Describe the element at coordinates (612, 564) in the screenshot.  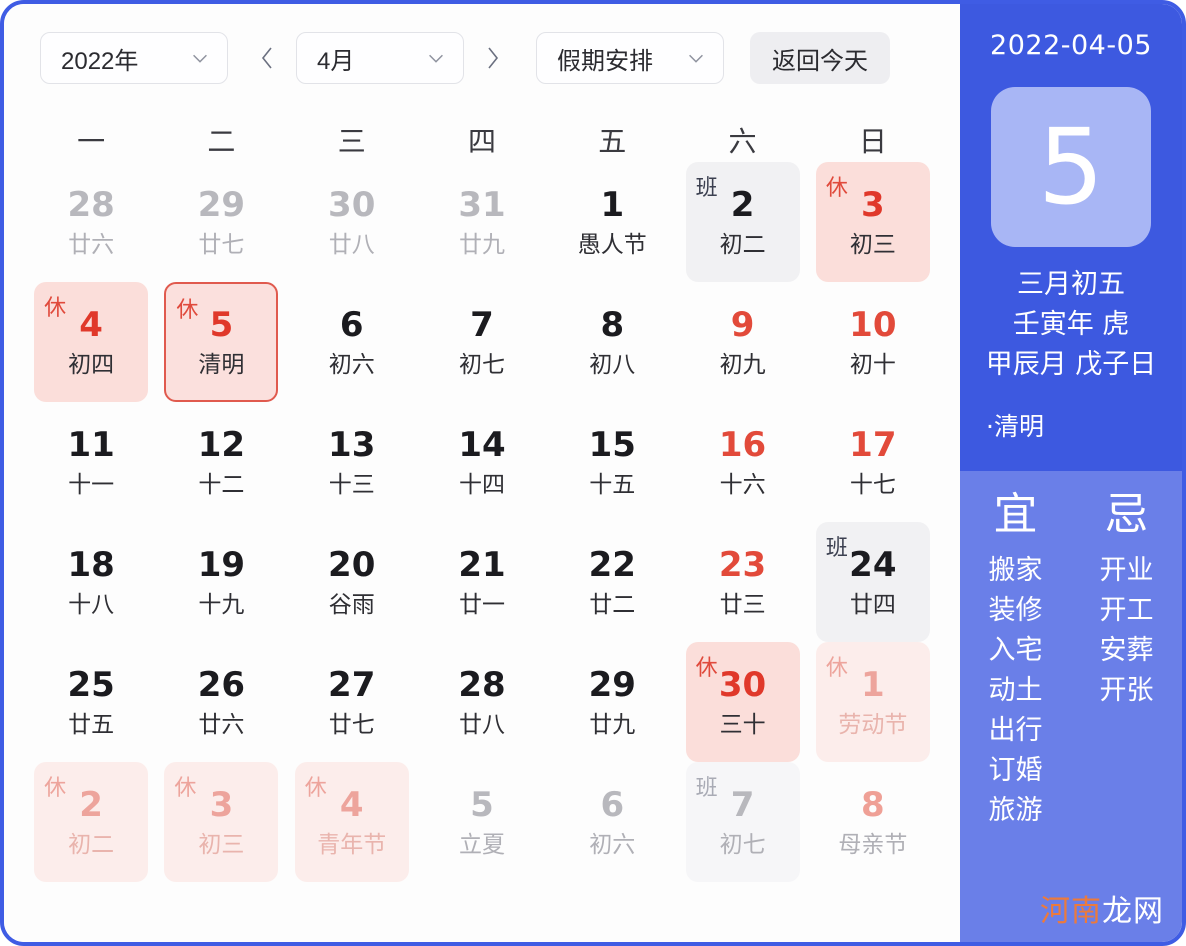
I see `day-number: 22` at that location.